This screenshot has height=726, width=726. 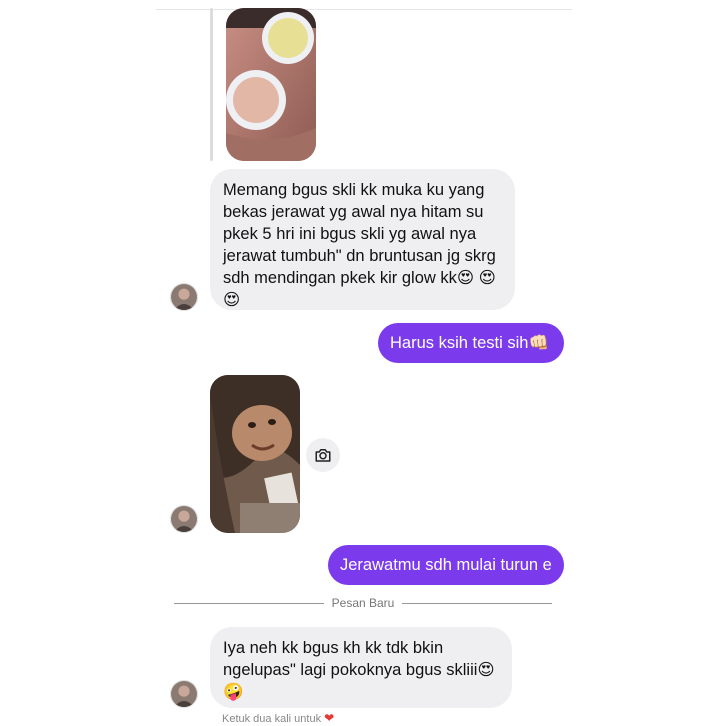 What do you see at coordinates (363, 603) in the screenshot?
I see `divider-label: Pesan Baru` at bounding box center [363, 603].